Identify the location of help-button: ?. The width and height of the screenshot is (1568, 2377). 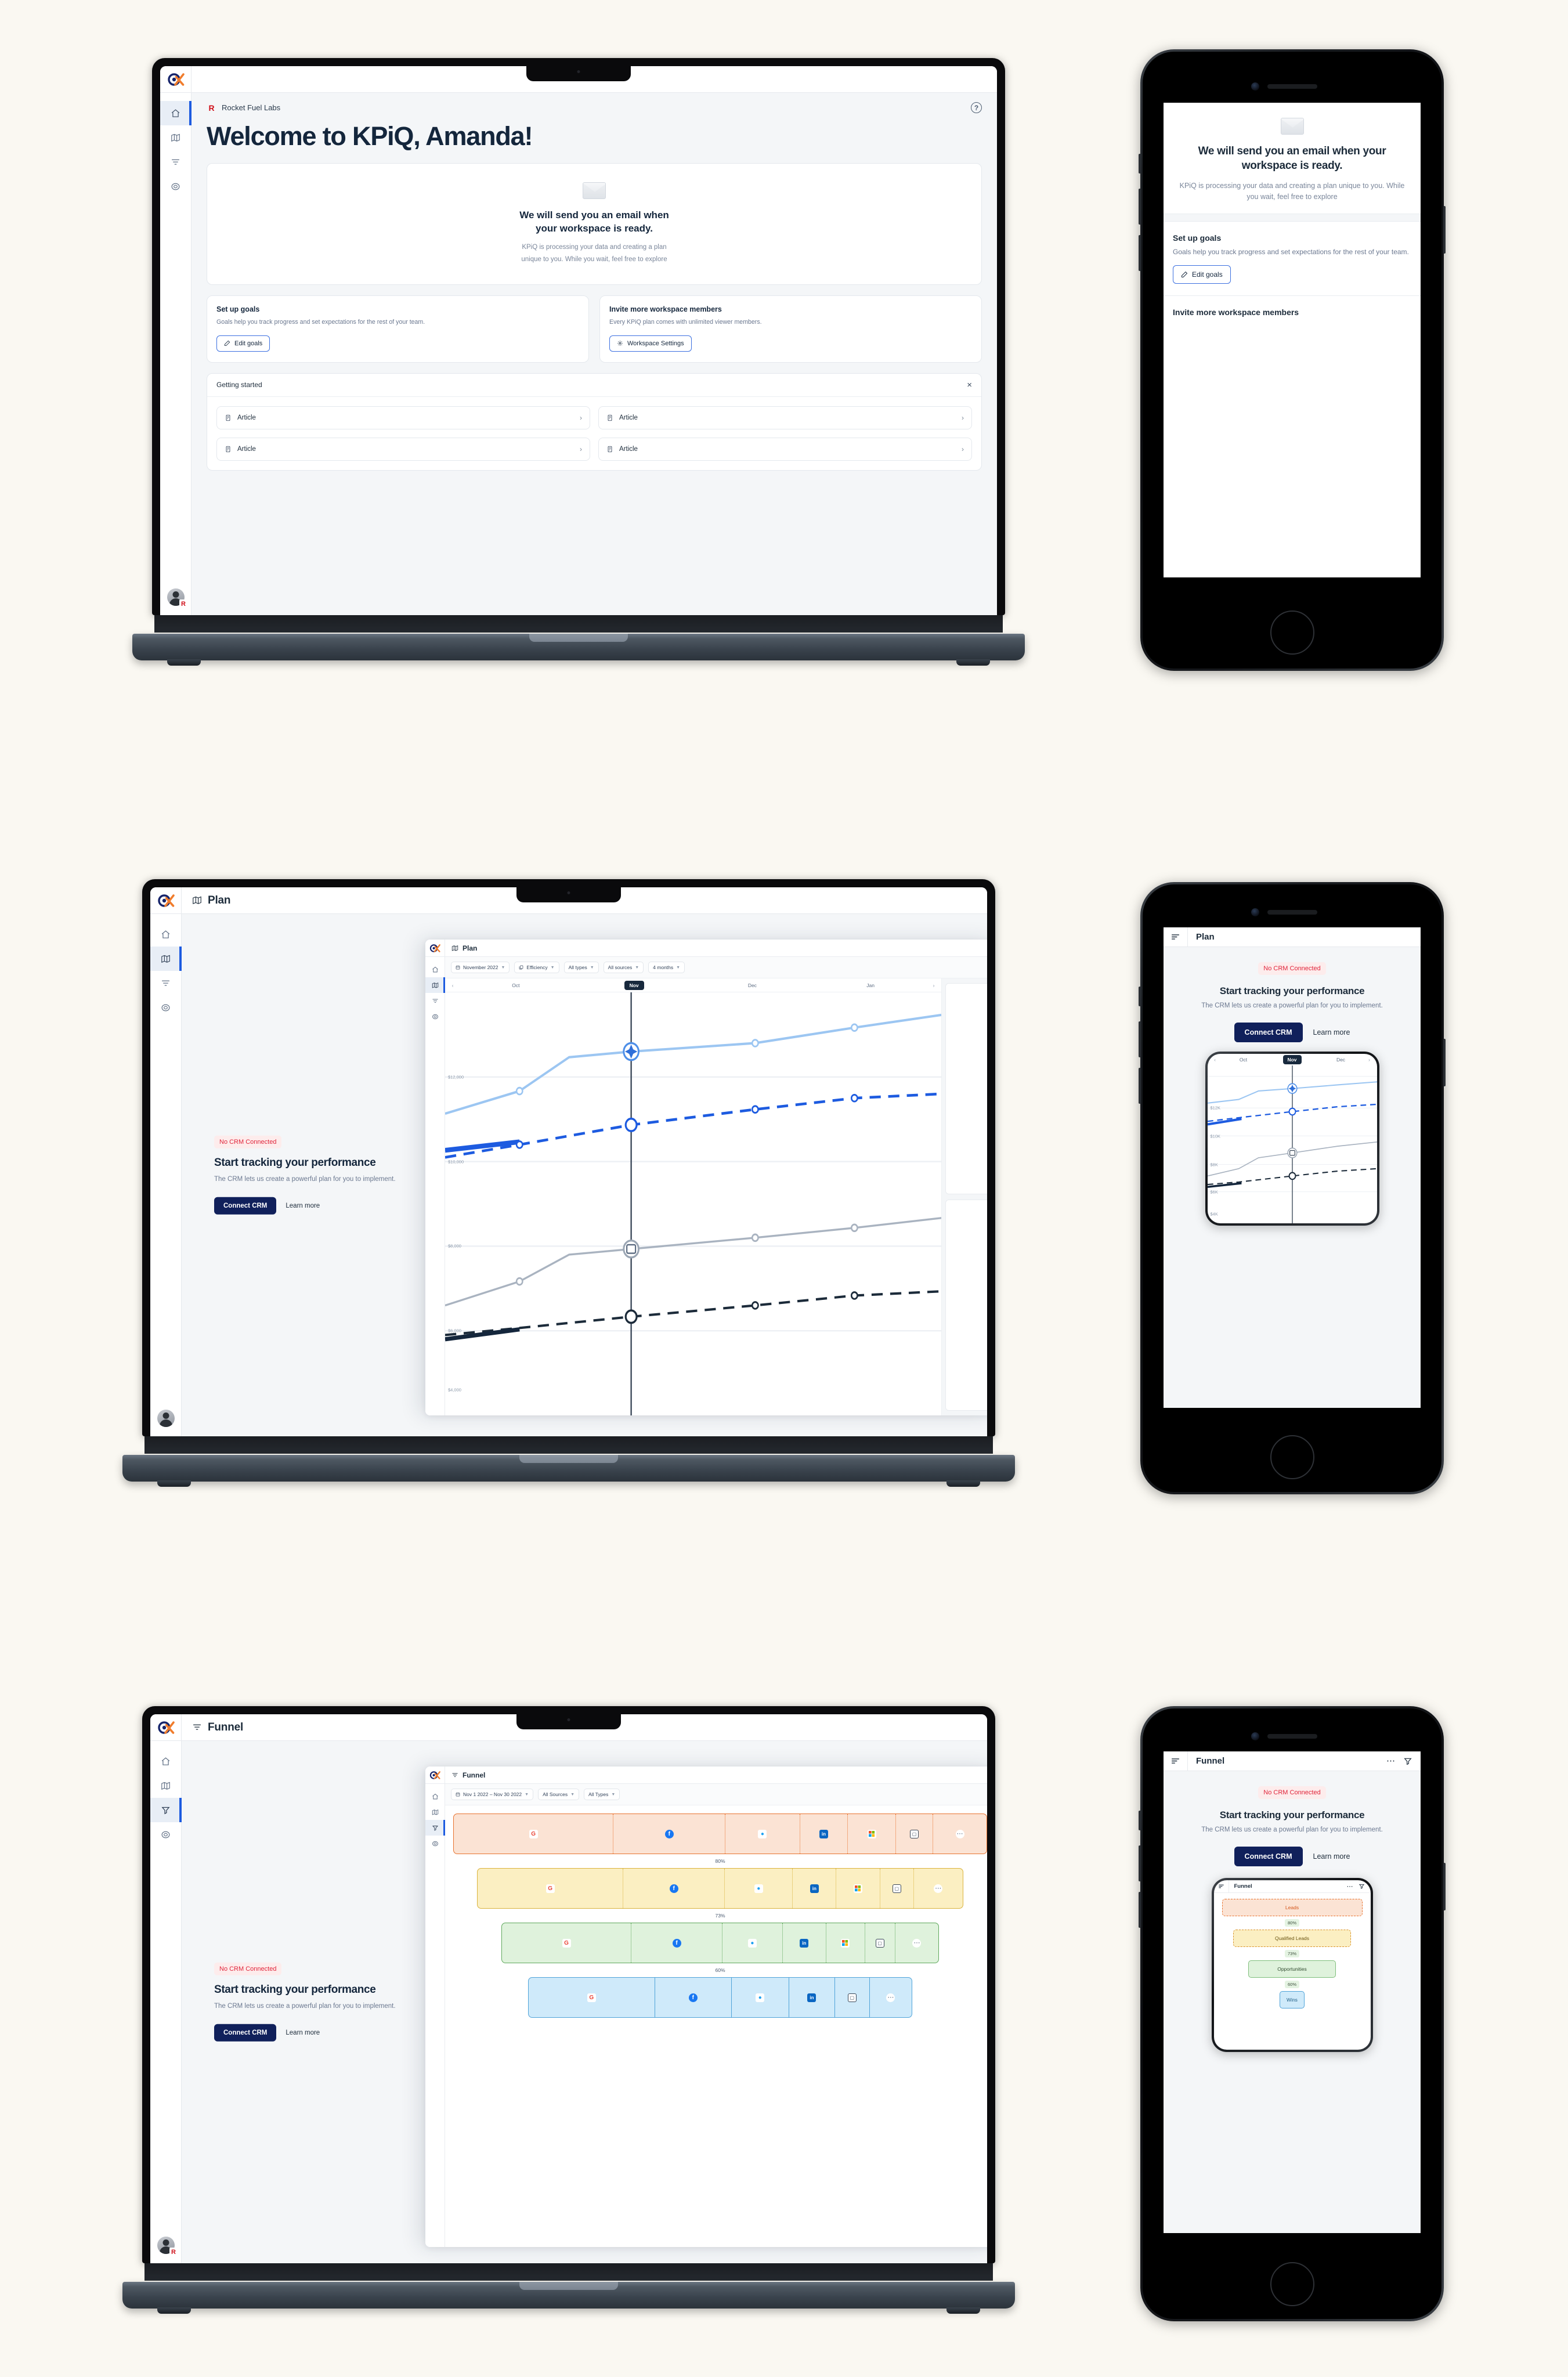
(976, 107).